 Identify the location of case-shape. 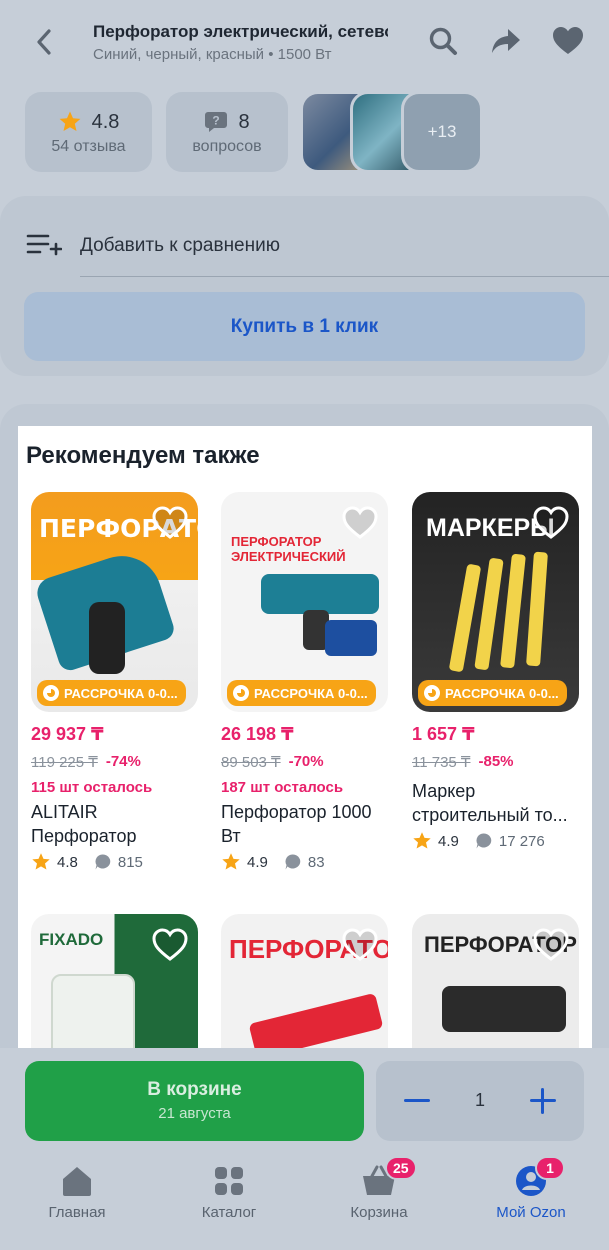
(351, 638).